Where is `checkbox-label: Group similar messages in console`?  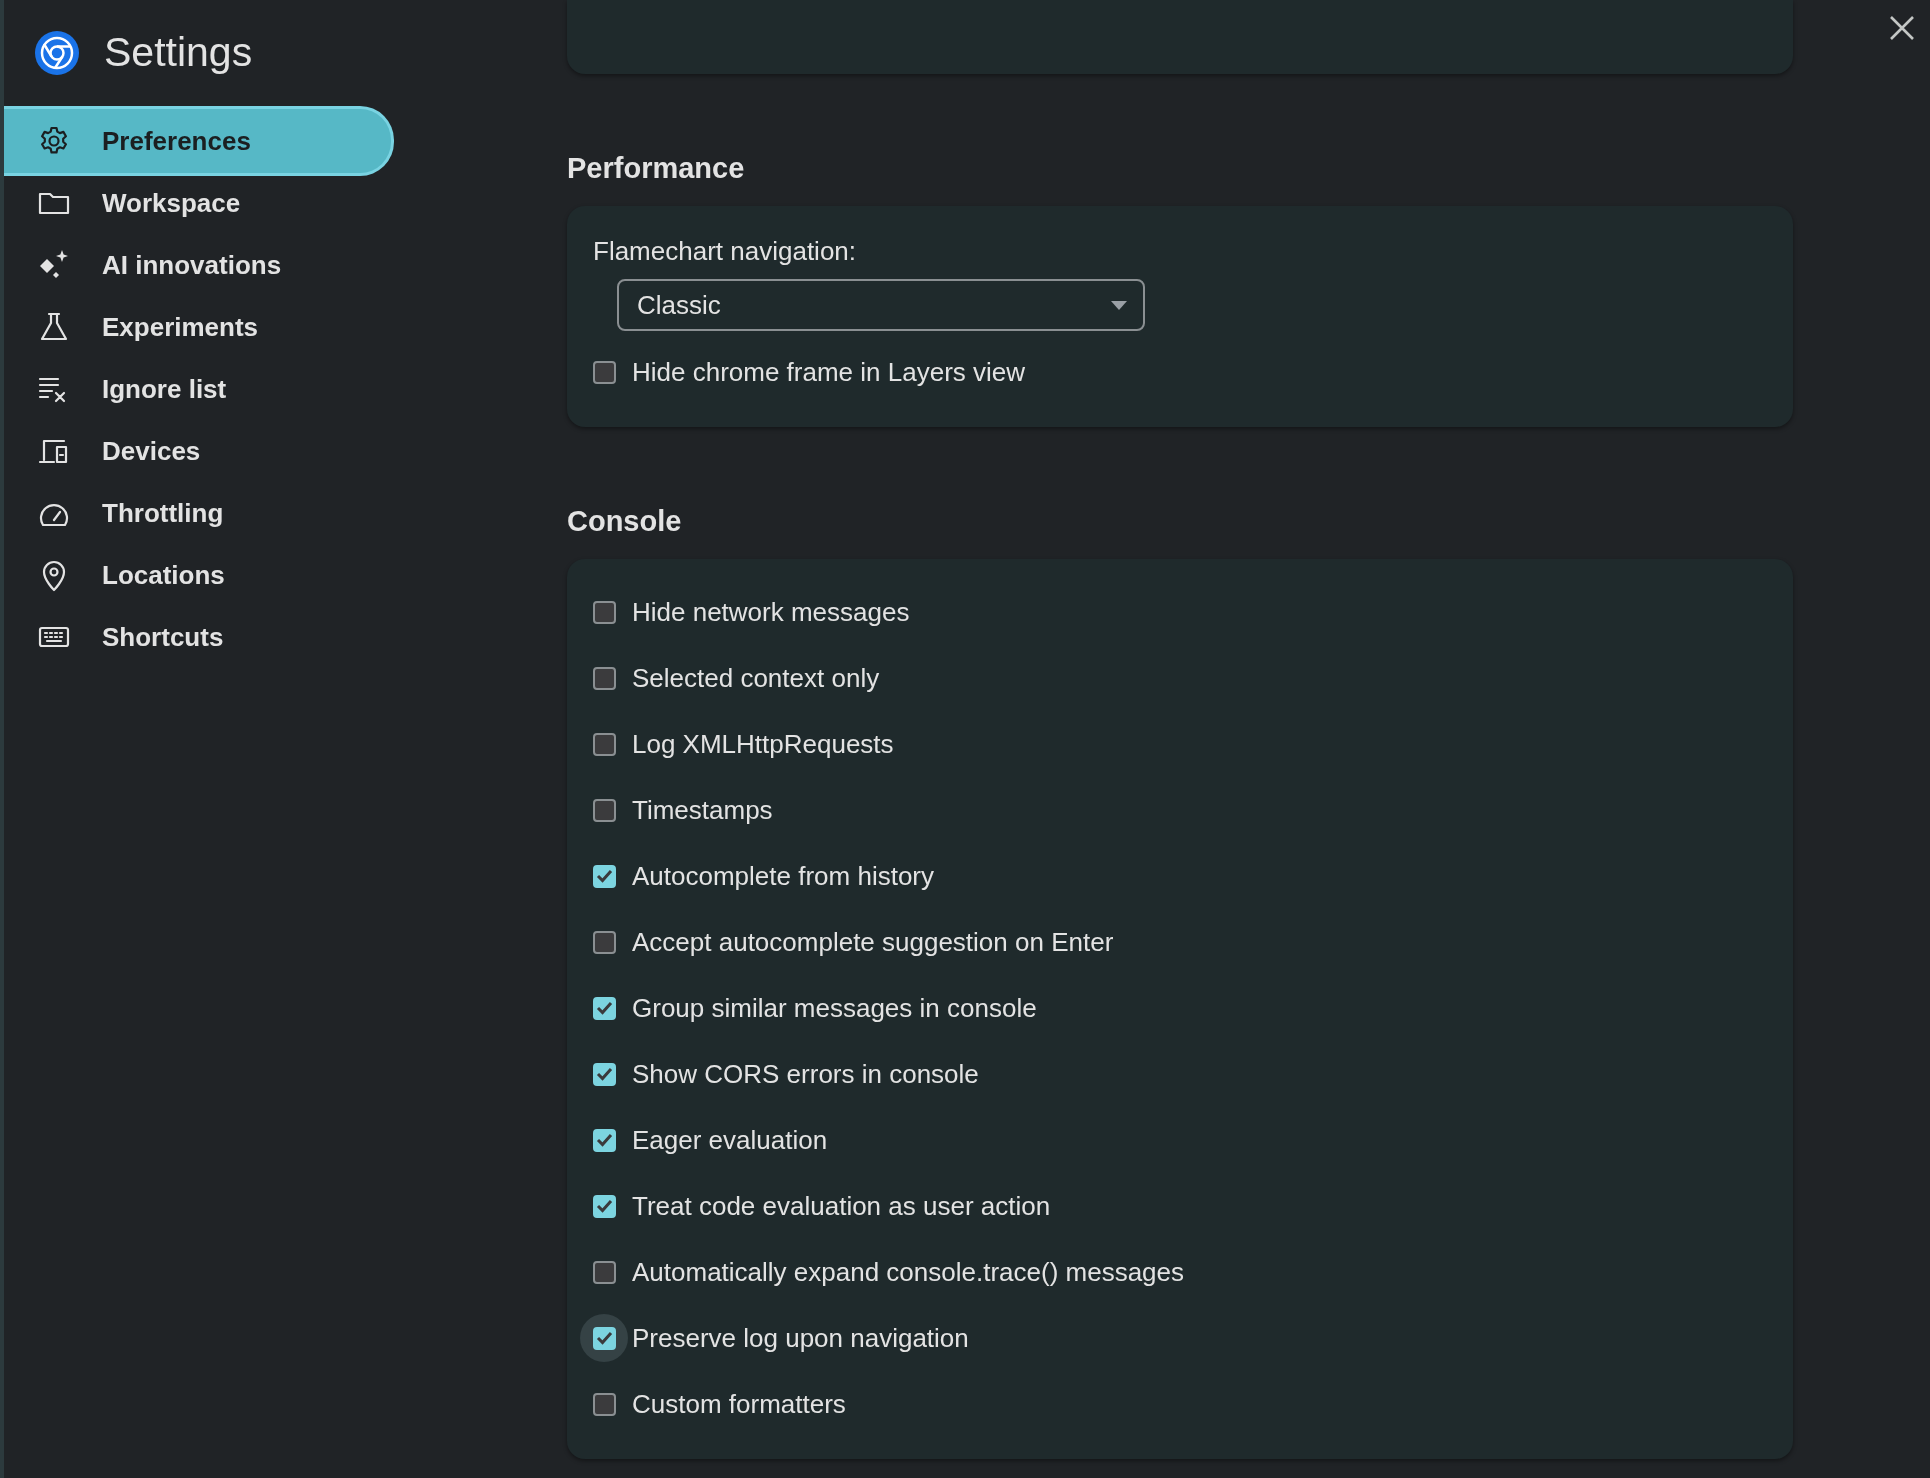 checkbox-label: Group similar messages in console is located at coordinates (834, 1008).